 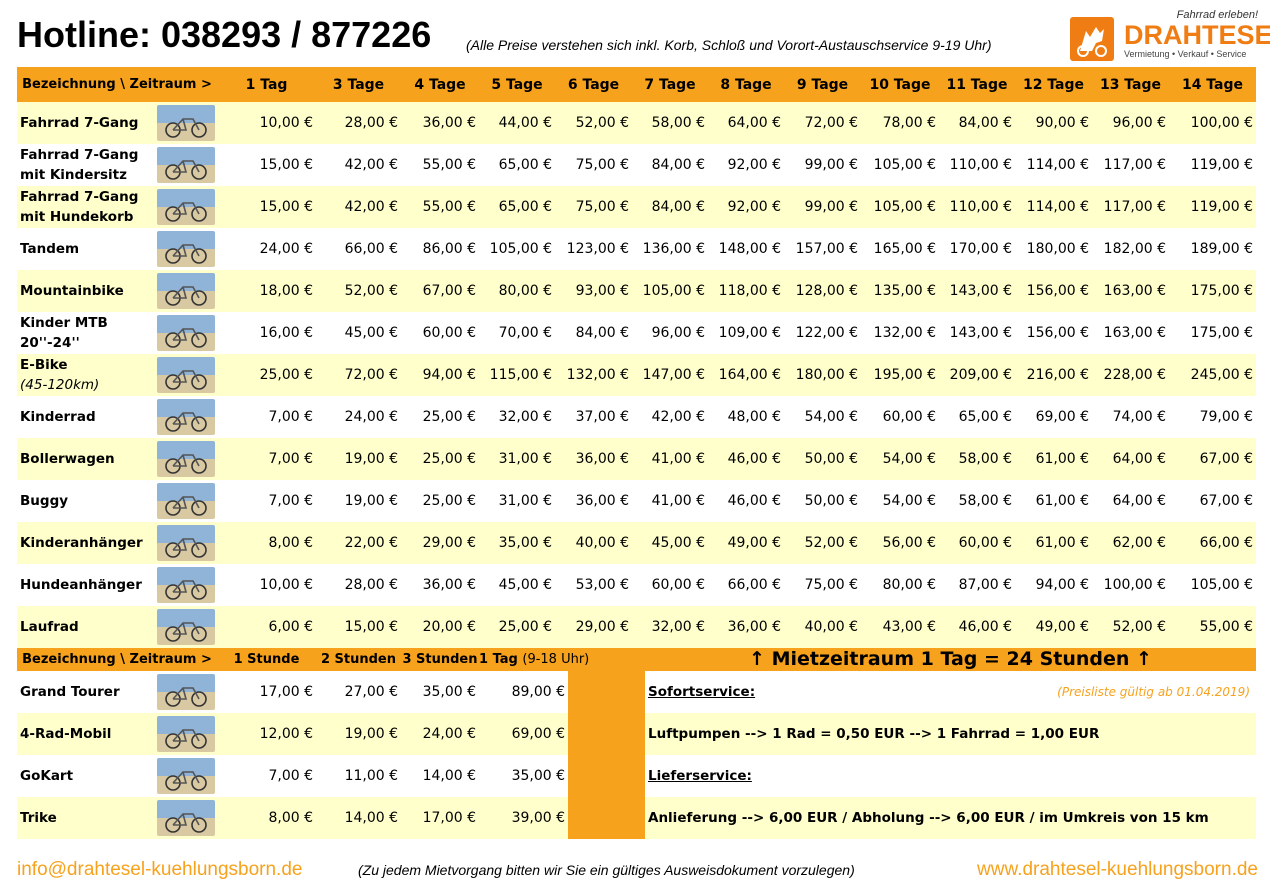 I want to click on item-name-cell: Kinder MTB 20''-24'', so click(x=87, y=333).